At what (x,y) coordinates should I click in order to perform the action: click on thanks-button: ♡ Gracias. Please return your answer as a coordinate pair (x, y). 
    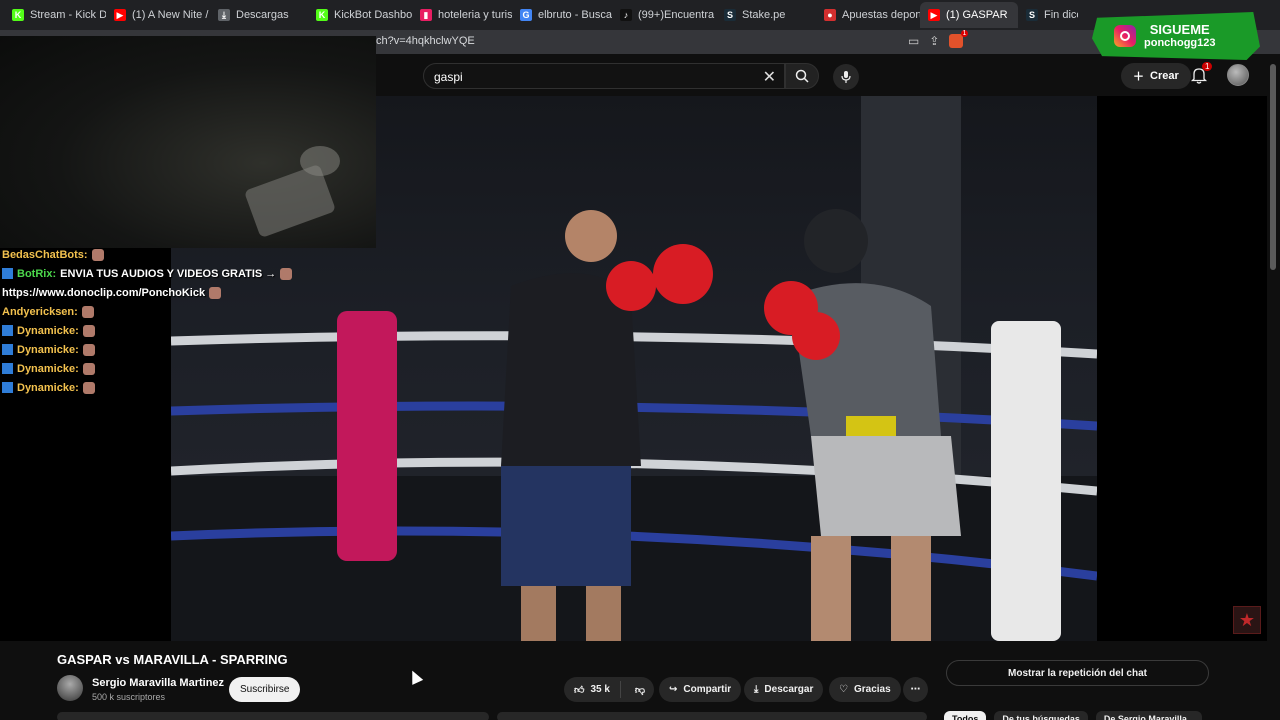
    Looking at the image, I should click on (865, 689).